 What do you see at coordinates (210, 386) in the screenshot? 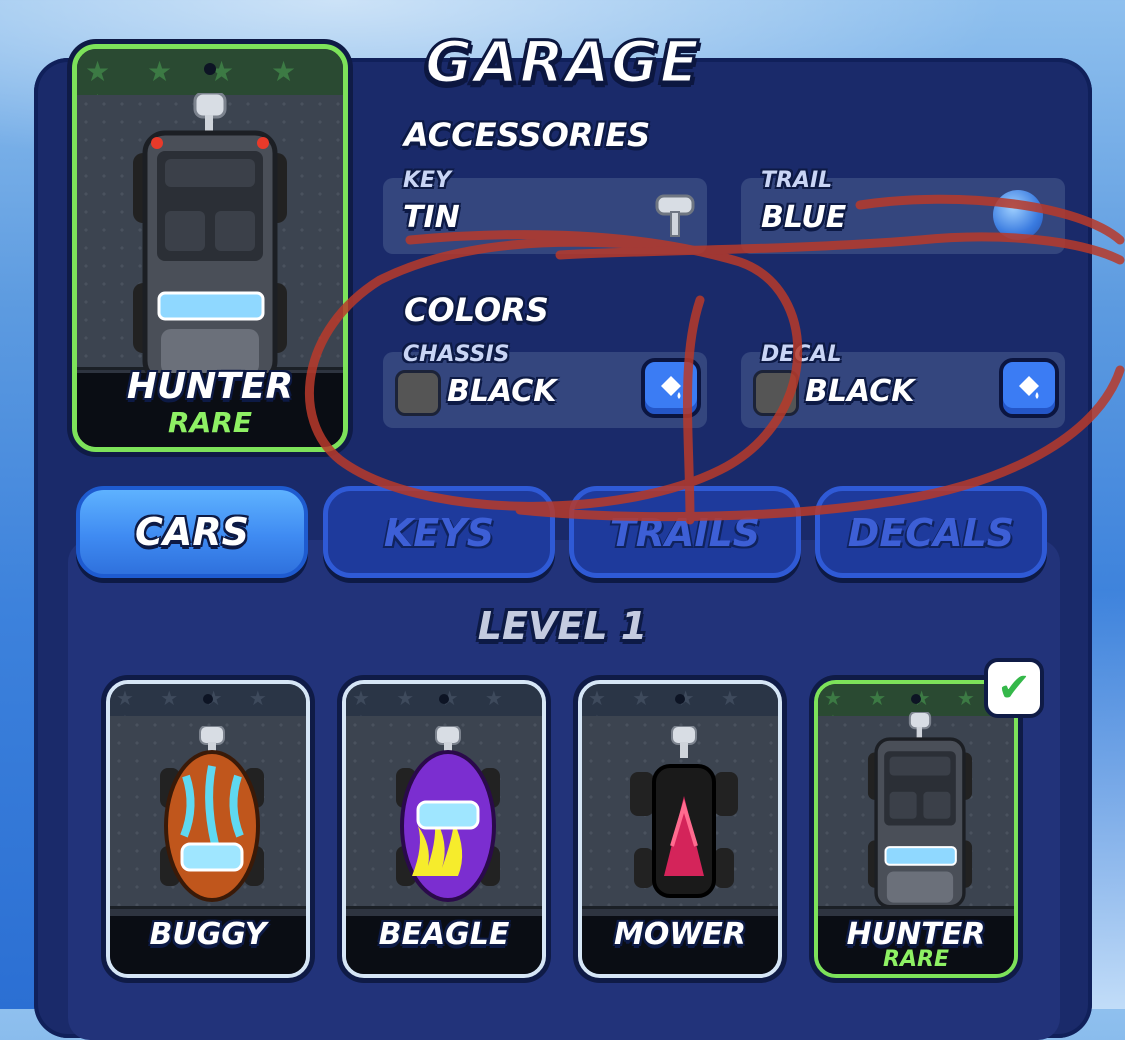
I see `selected-car-name: HUNTER` at bounding box center [210, 386].